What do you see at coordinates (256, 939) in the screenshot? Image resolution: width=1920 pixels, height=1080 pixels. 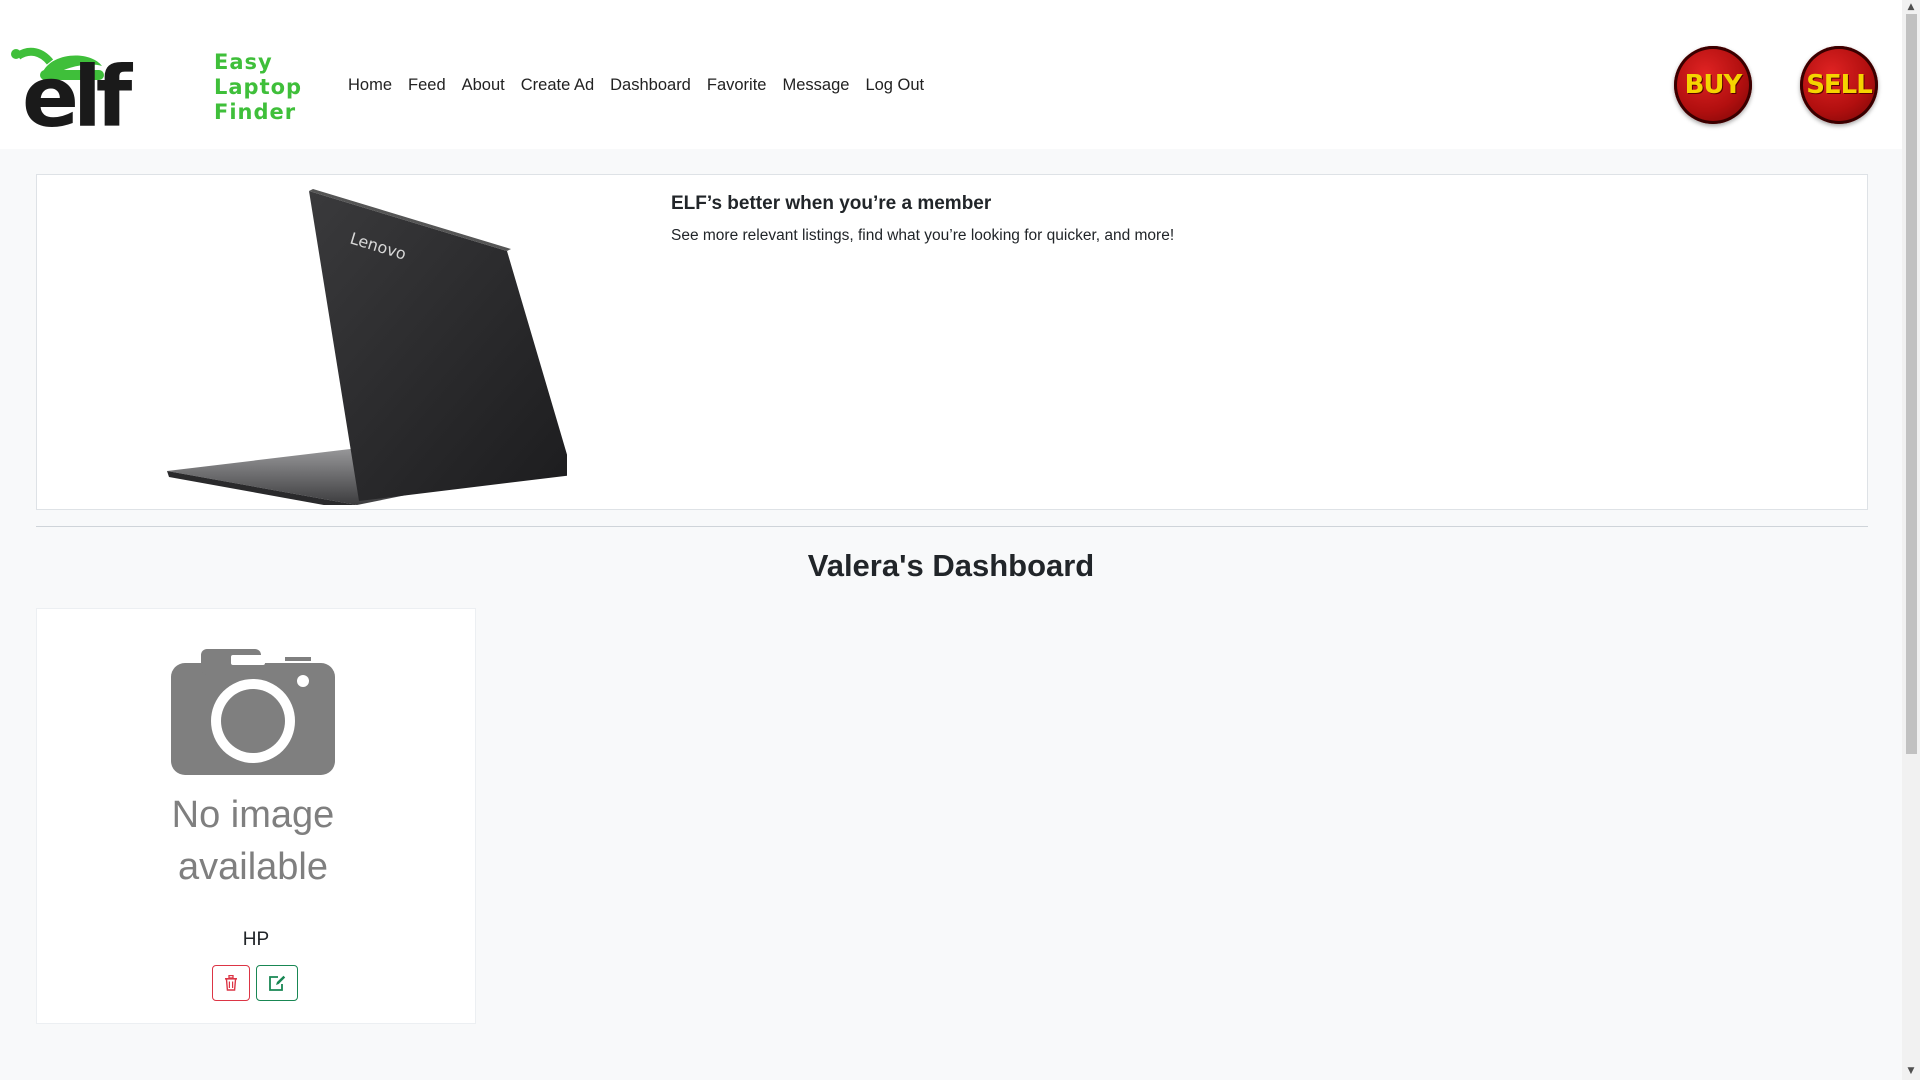 I see `listing-title: HP` at bounding box center [256, 939].